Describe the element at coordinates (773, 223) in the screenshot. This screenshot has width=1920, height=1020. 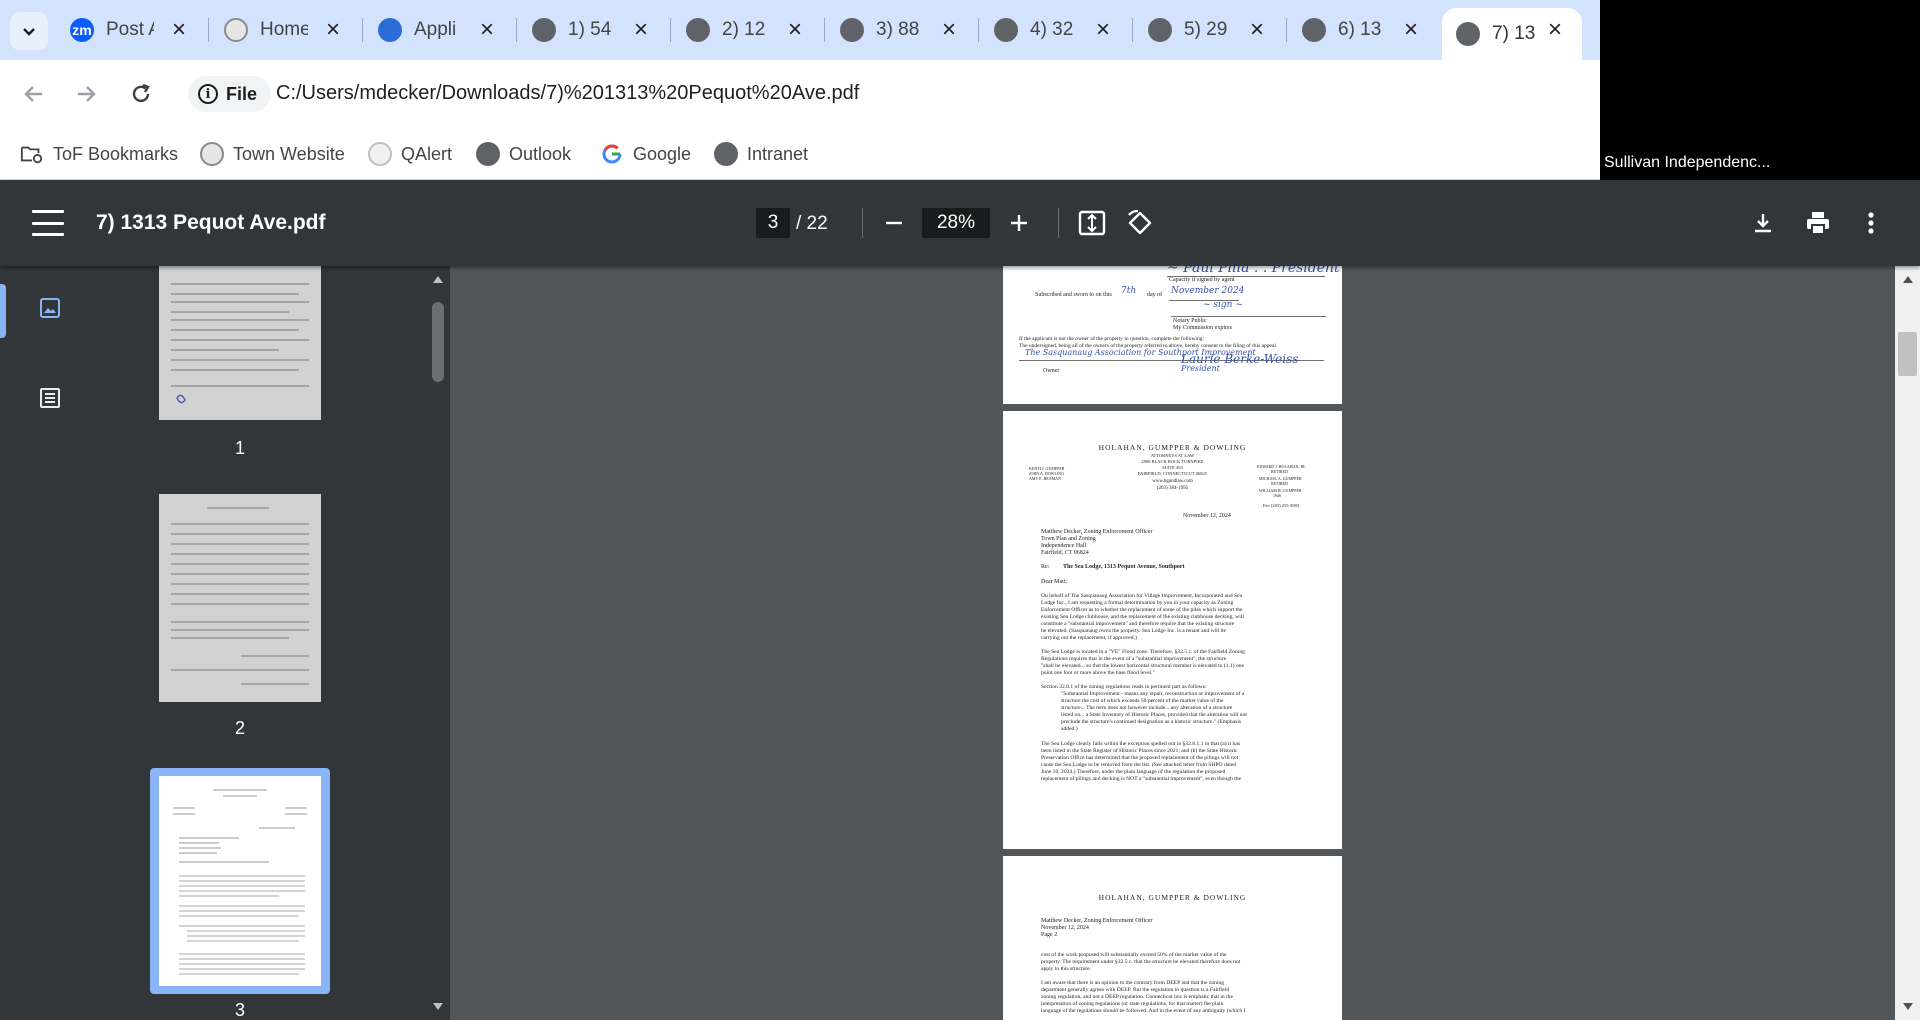
I see `page-number-input: 3` at that location.